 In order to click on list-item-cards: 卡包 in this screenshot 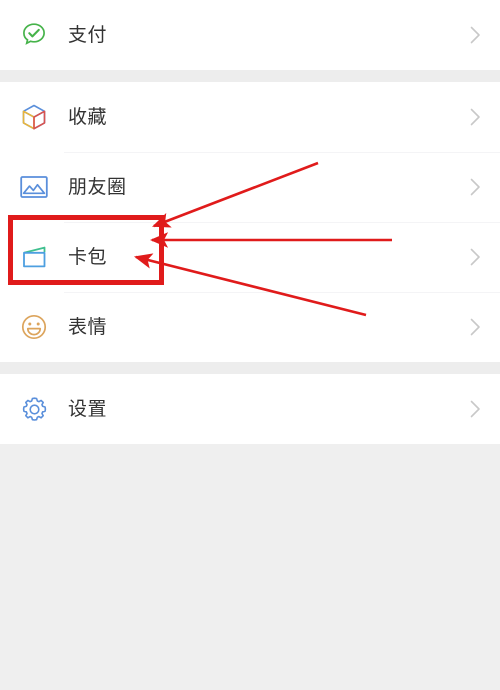, I will do `click(250, 257)`.